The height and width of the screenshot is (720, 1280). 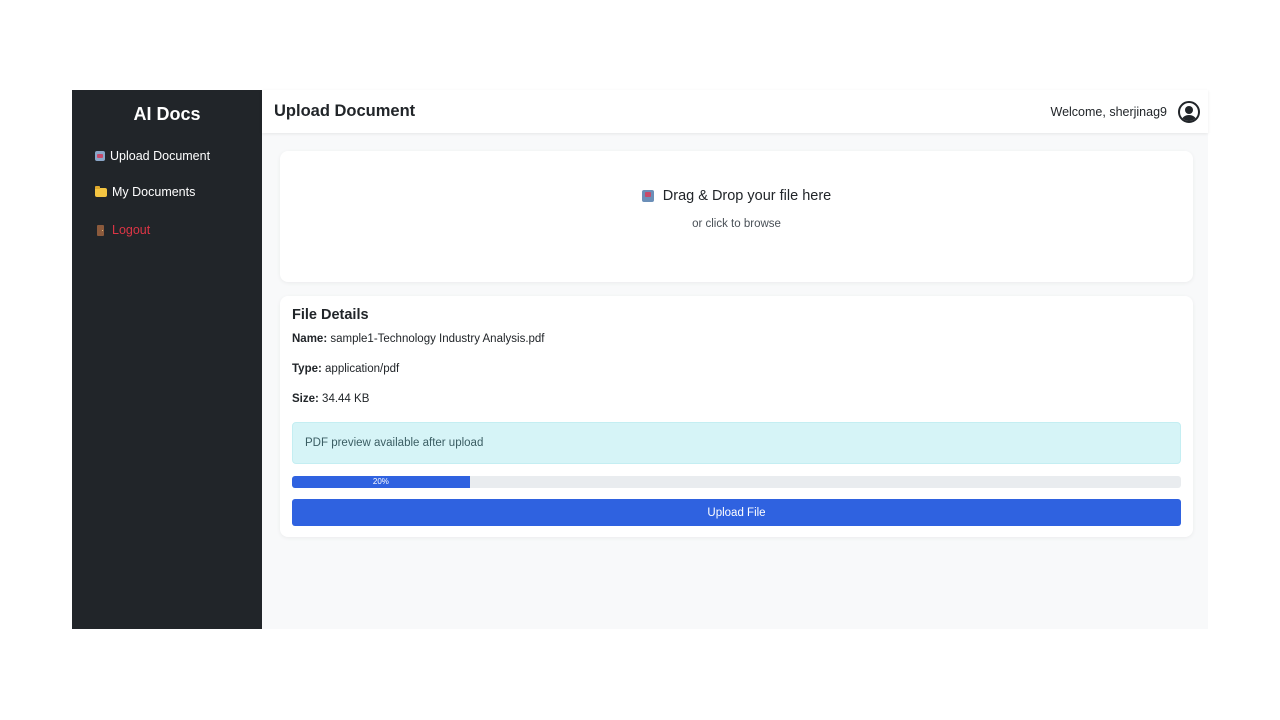 What do you see at coordinates (154, 192) in the screenshot?
I see `sidebar-item-label: My Documents` at bounding box center [154, 192].